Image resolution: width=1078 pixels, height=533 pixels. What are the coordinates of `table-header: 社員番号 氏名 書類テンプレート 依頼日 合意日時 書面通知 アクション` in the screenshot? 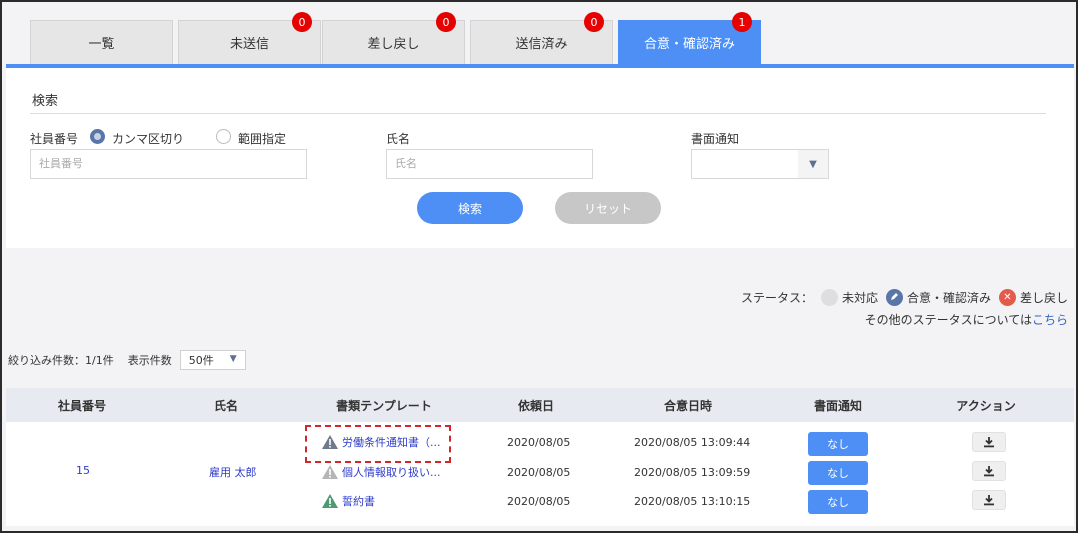 It's located at (540, 405).